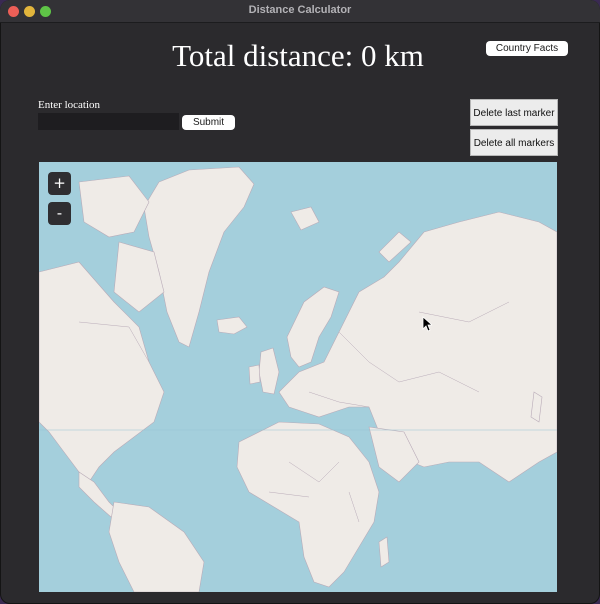 The image size is (600, 604). I want to click on zoom-out-button: -, so click(59, 213).